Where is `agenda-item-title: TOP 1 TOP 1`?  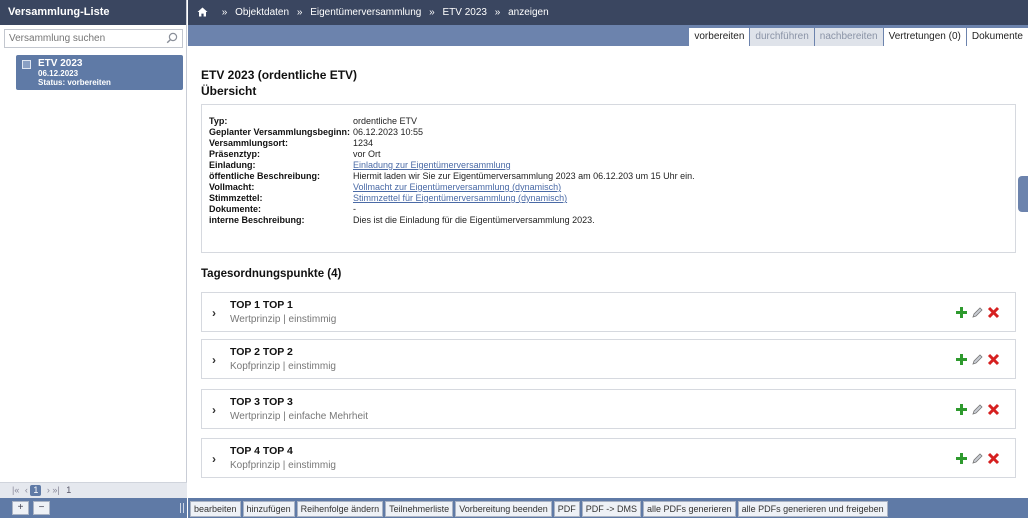
agenda-item-title: TOP 1 TOP 1 is located at coordinates (261, 305).